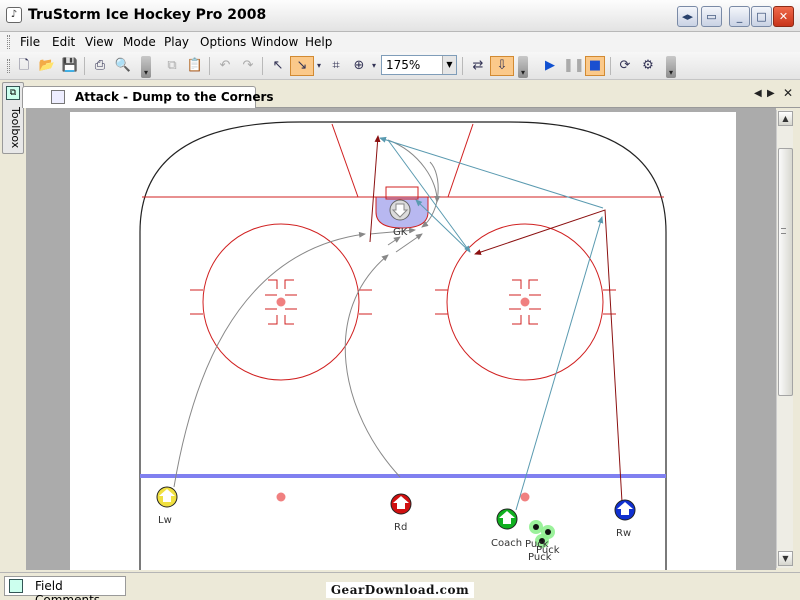  Describe the element at coordinates (771, 93) in the screenshot. I see `tab-next-icon: ▶` at that location.